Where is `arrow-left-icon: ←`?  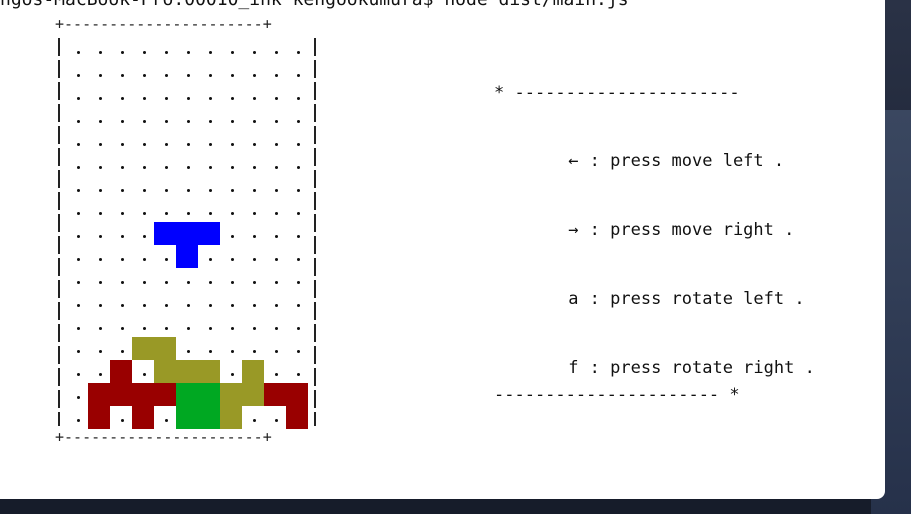 arrow-left-icon: ← is located at coordinates (573, 161).